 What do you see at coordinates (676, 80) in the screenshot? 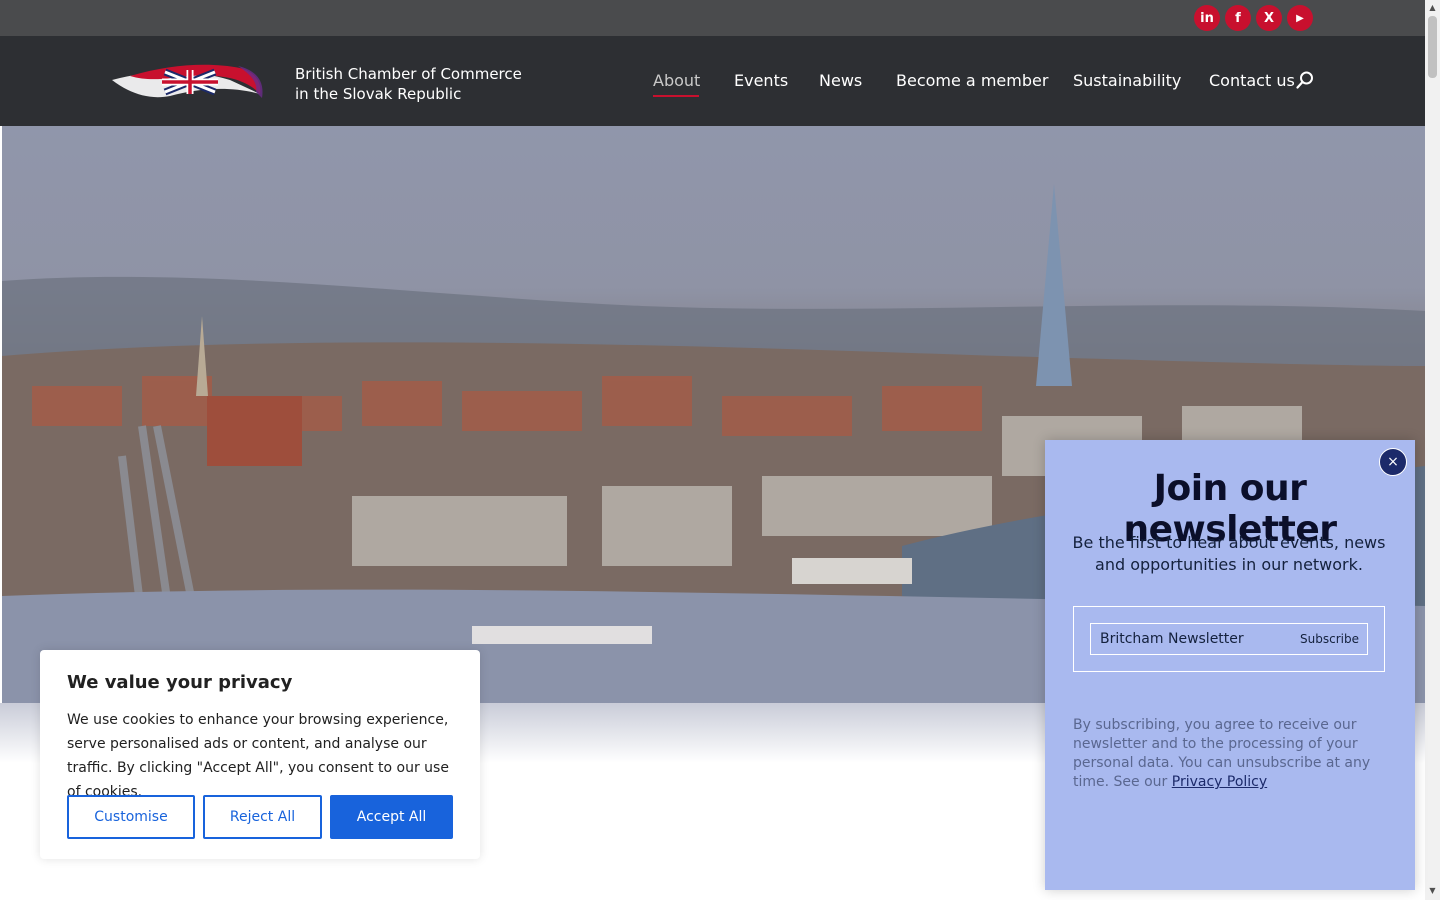
I see `nav-about: About` at bounding box center [676, 80].